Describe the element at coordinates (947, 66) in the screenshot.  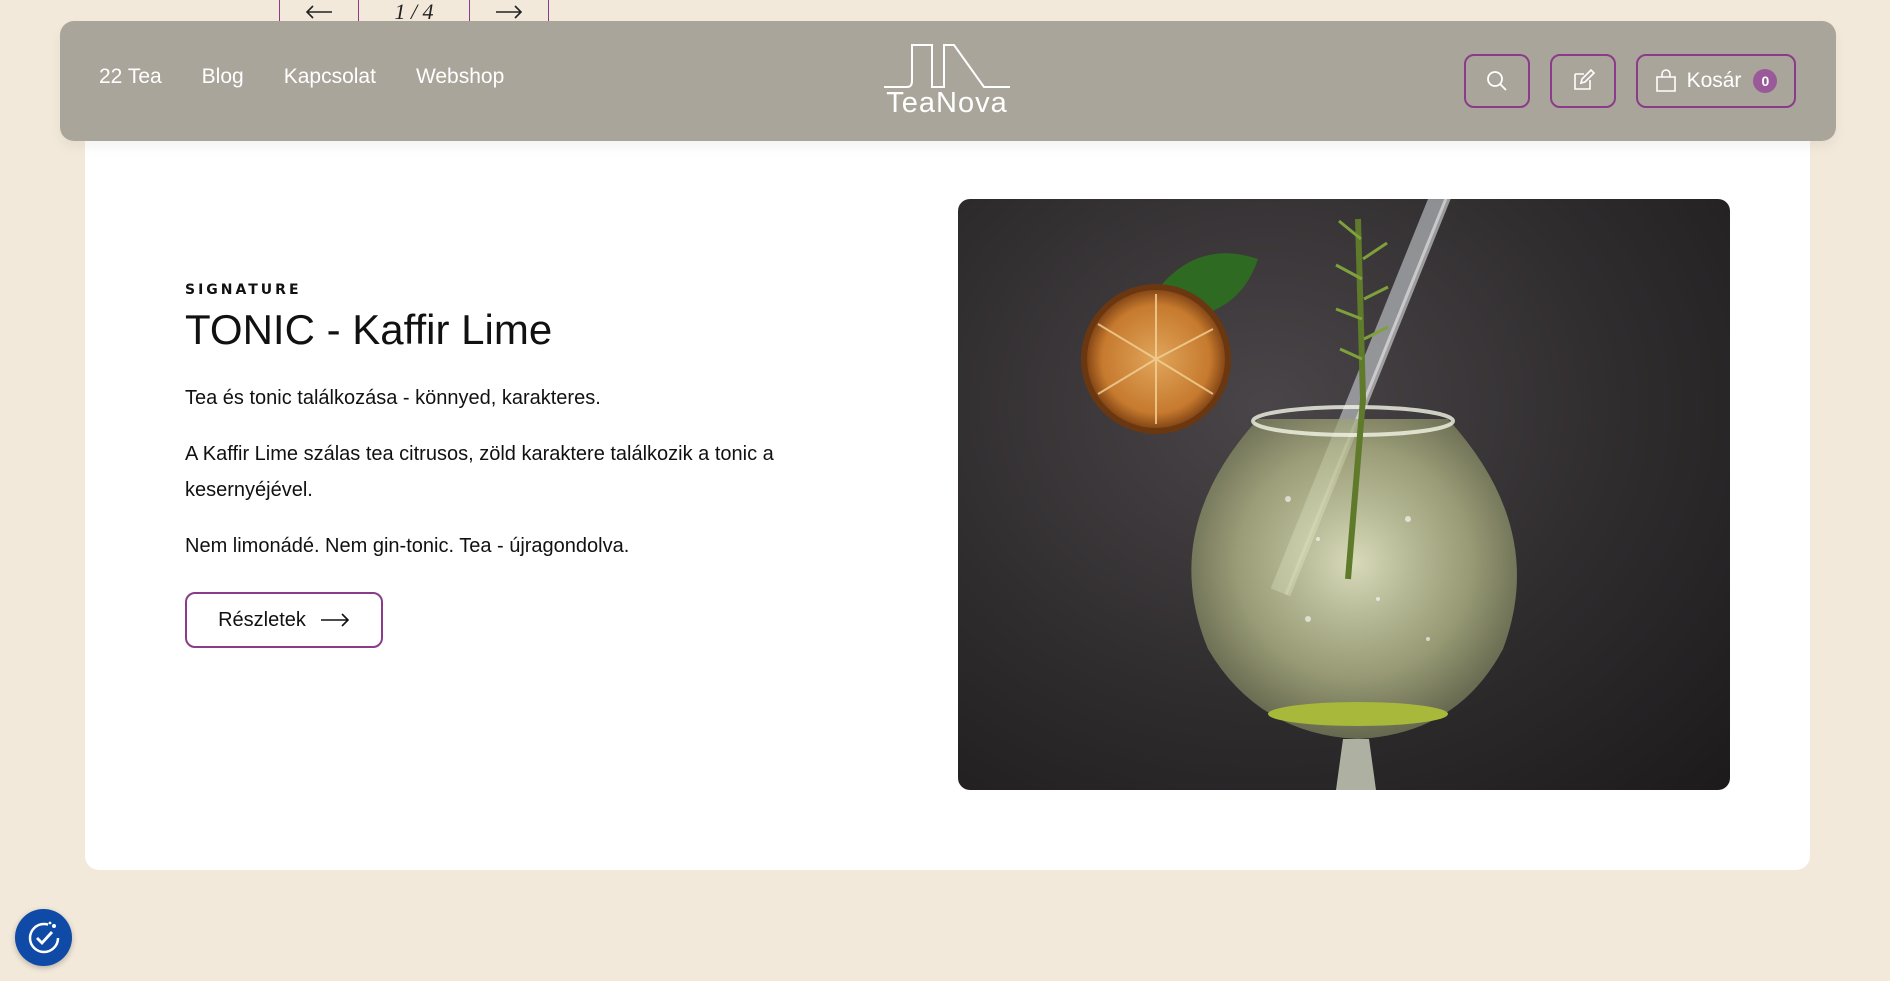
I see `logo-mark-icon` at that location.